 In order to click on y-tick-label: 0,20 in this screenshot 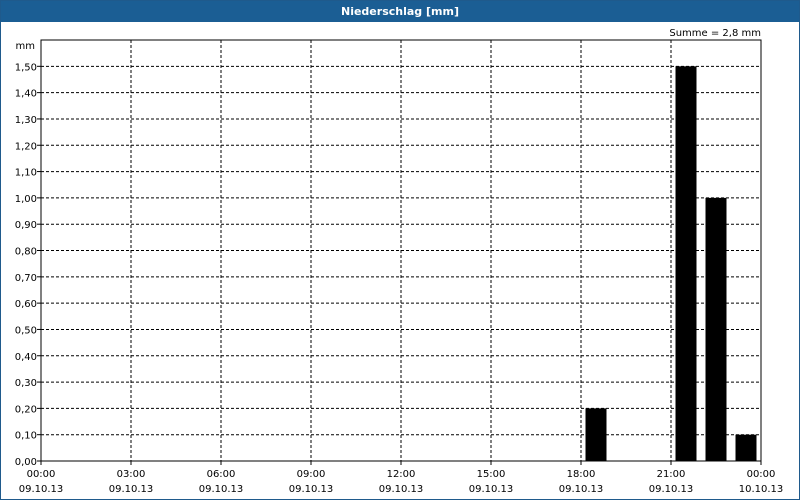, I will do `click(26, 409)`.